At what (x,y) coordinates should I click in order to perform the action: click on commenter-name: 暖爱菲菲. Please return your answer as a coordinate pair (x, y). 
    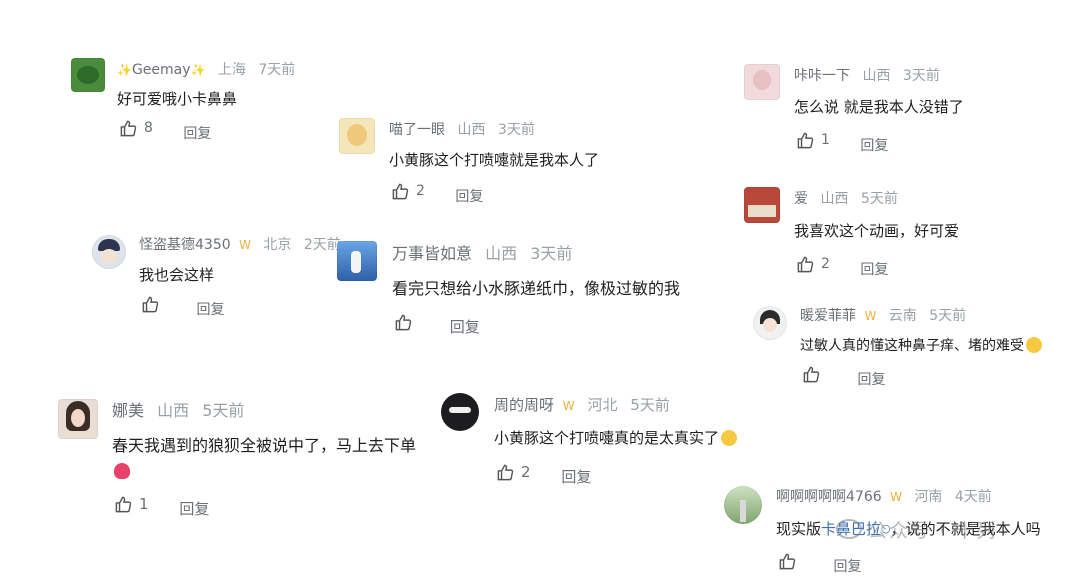
    Looking at the image, I should click on (828, 316).